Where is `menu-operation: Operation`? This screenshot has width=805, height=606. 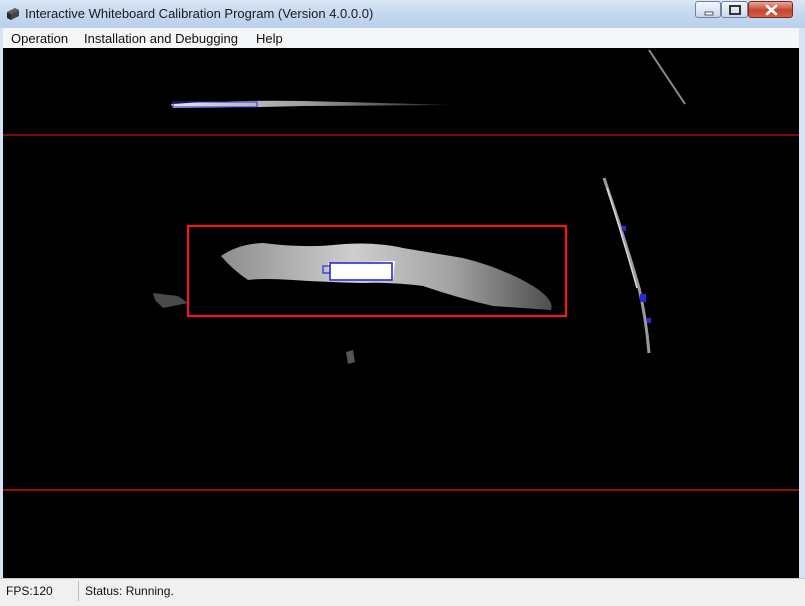 menu-operation: Operation is located at coordinates (39, 38).